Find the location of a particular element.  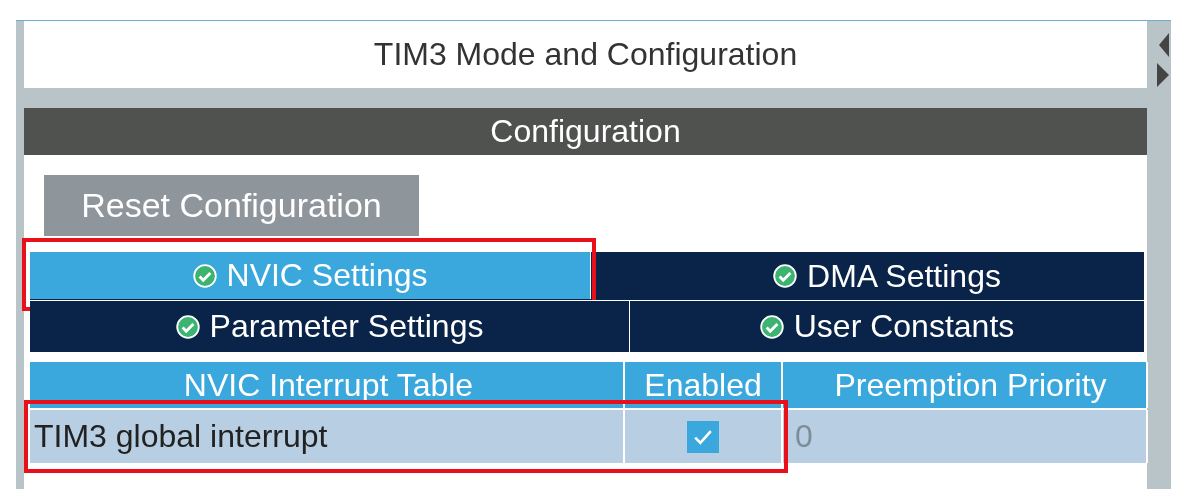

panel-title: TIM3 Mode and Configuration is located at coordinates (585, 54).